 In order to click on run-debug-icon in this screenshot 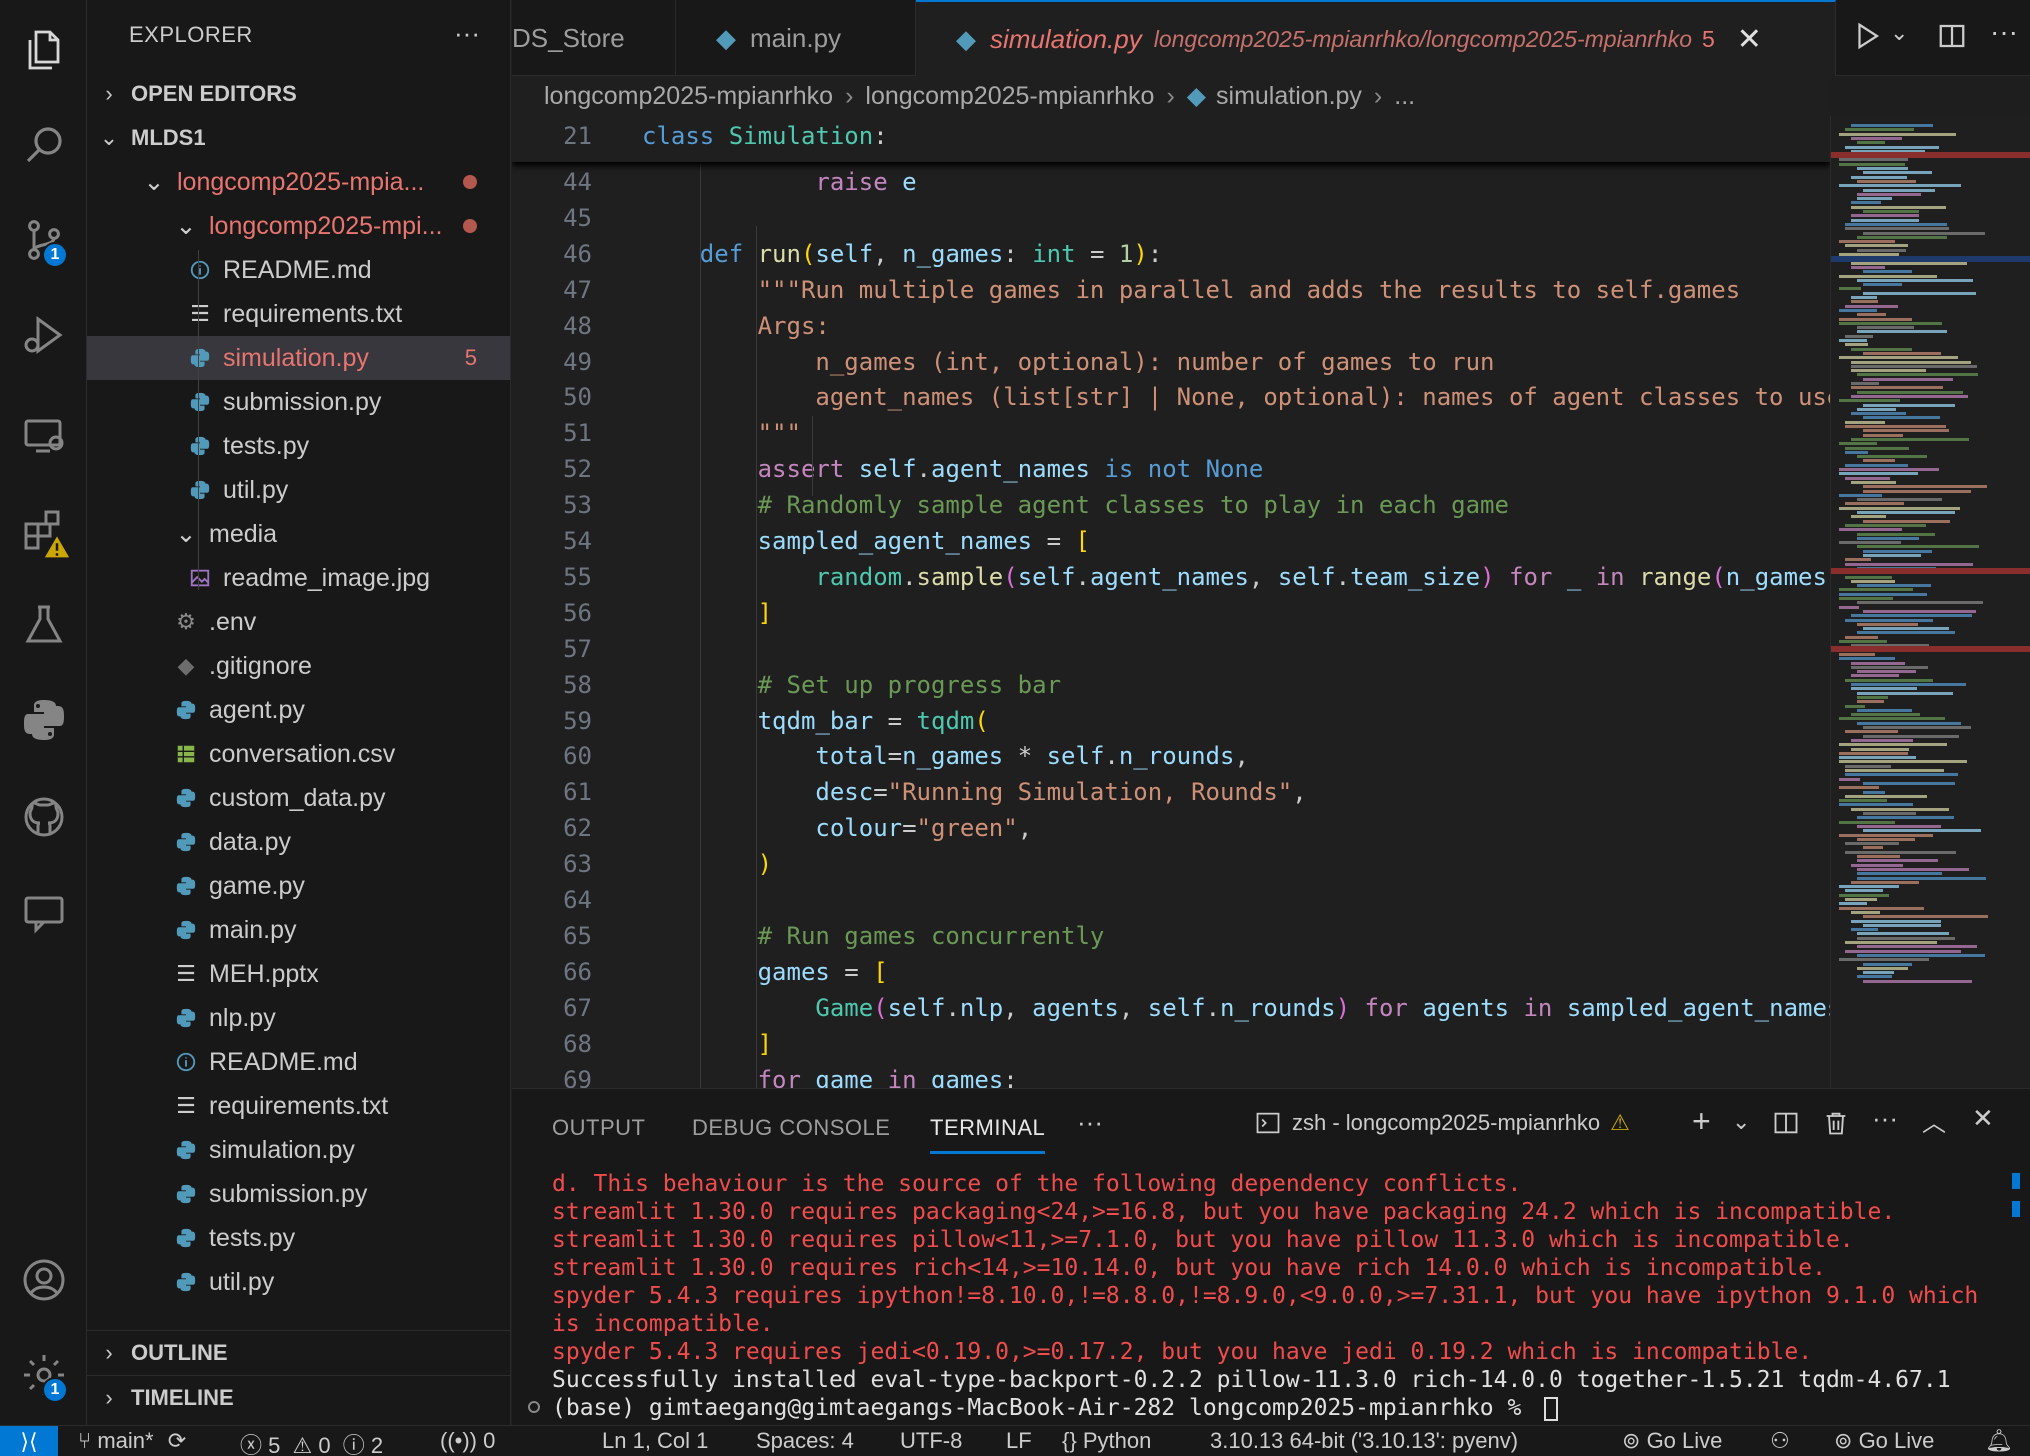, I will do `click(43, 335)`.